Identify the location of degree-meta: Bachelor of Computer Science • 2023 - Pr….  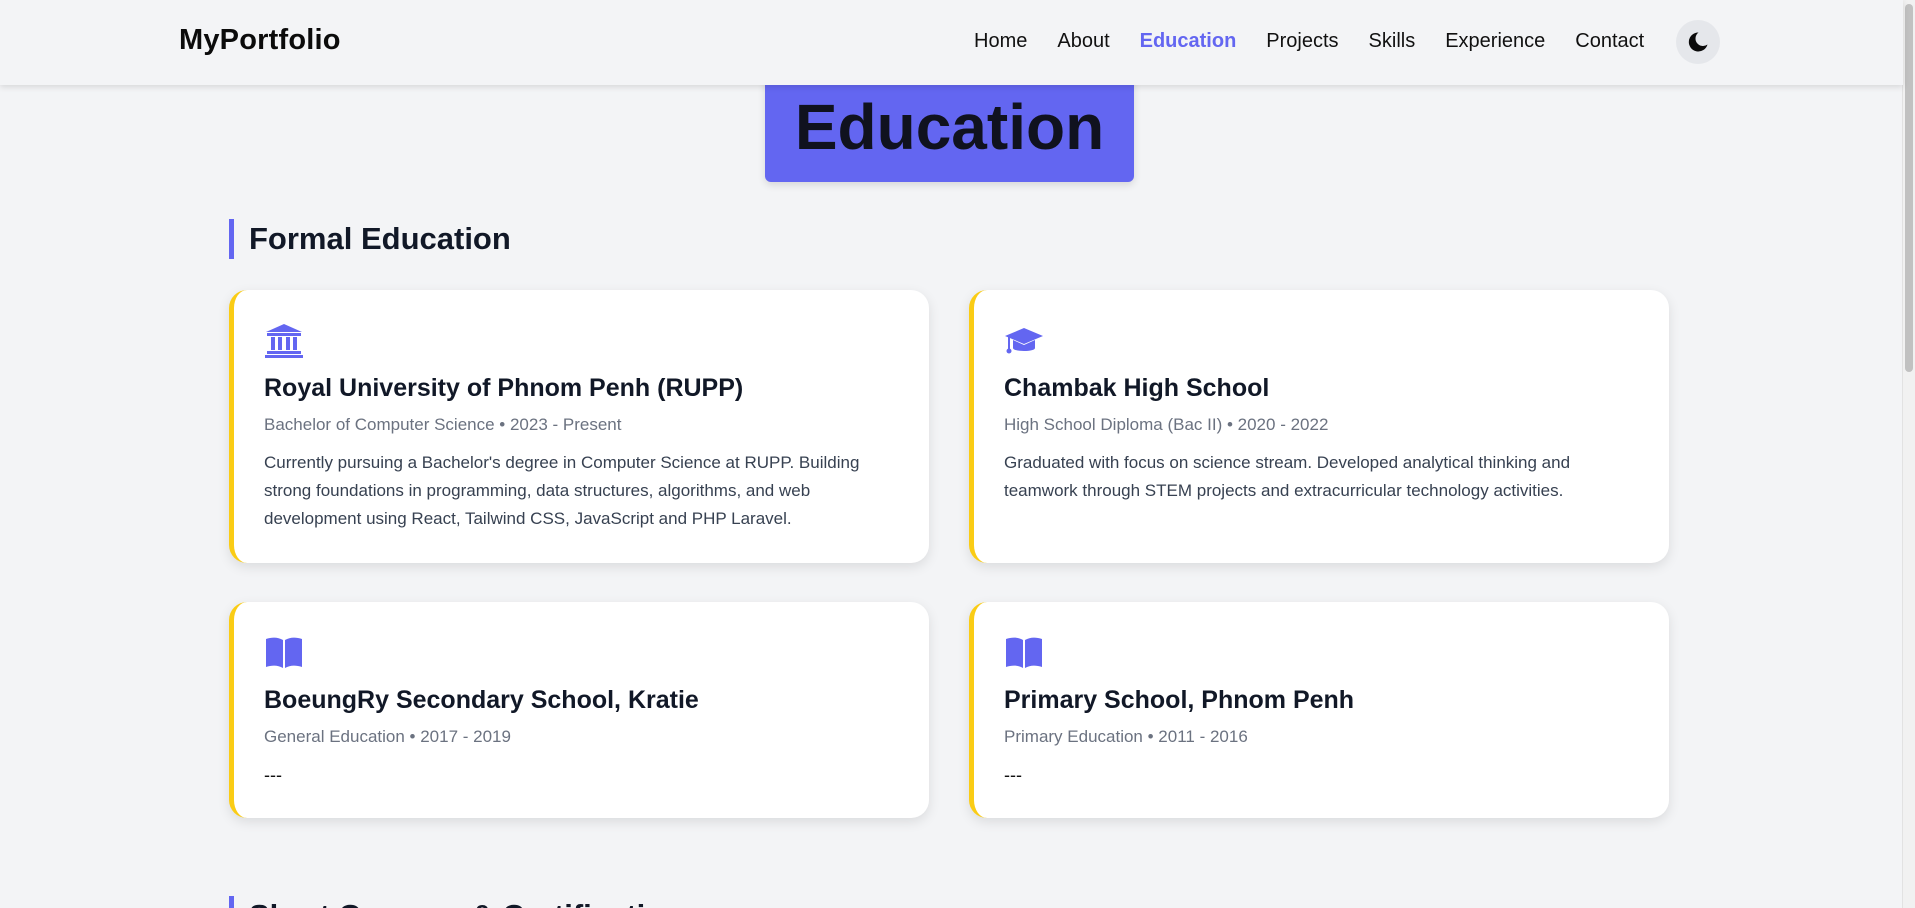
(443, 424).